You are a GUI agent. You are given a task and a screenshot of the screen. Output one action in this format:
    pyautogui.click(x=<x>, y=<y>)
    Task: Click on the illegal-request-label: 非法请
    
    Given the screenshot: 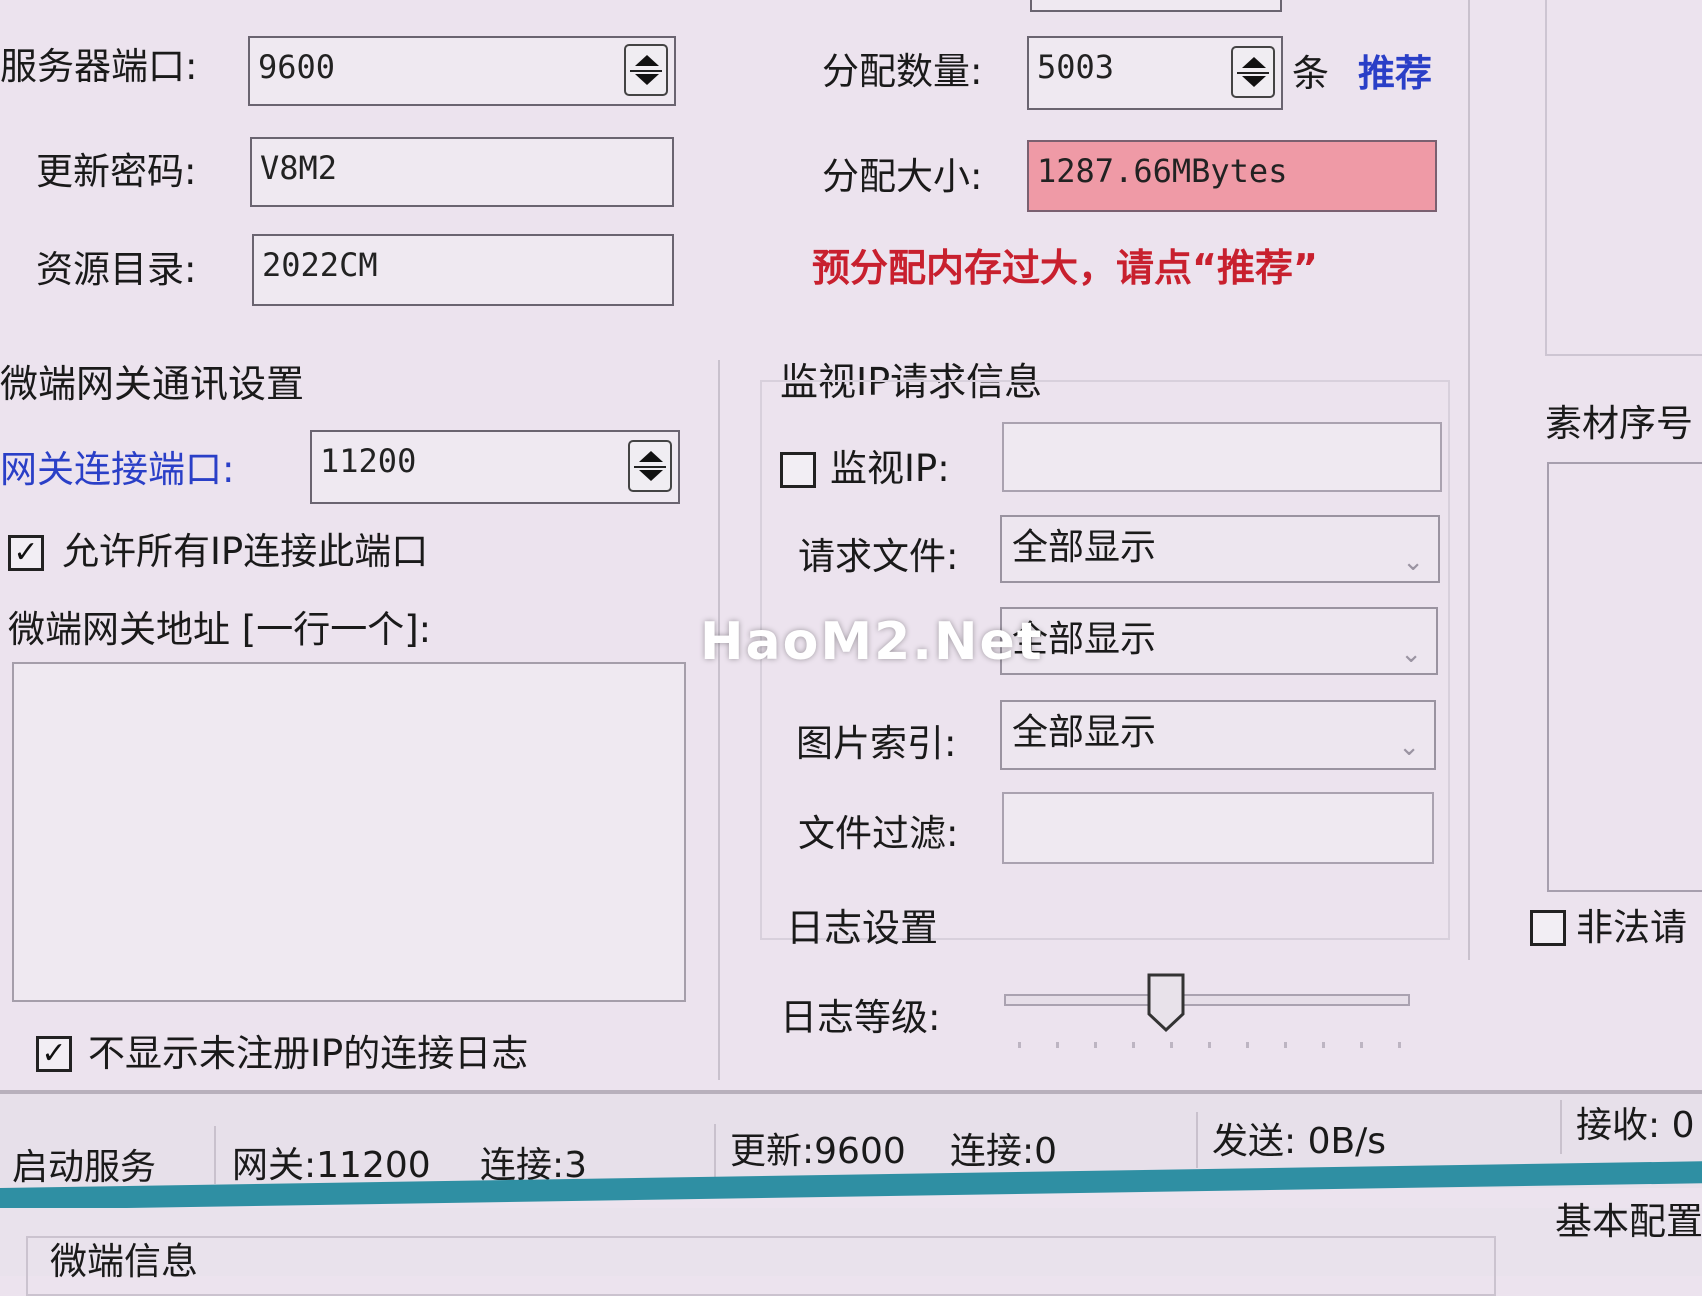 What is the action you would take?
    pyautogui.click(x=1631, y=927)
    